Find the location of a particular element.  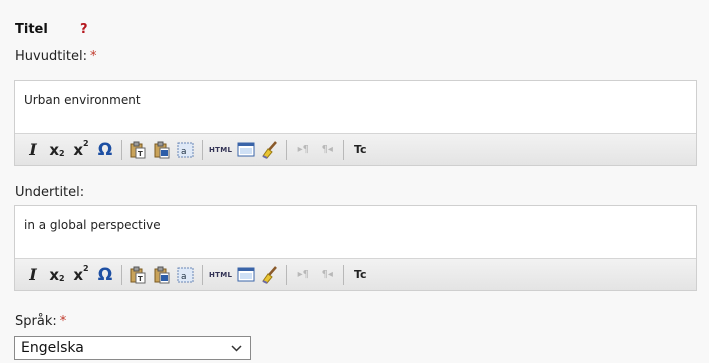

main-title-input: Urban environment is located at coordinates (355, 107).